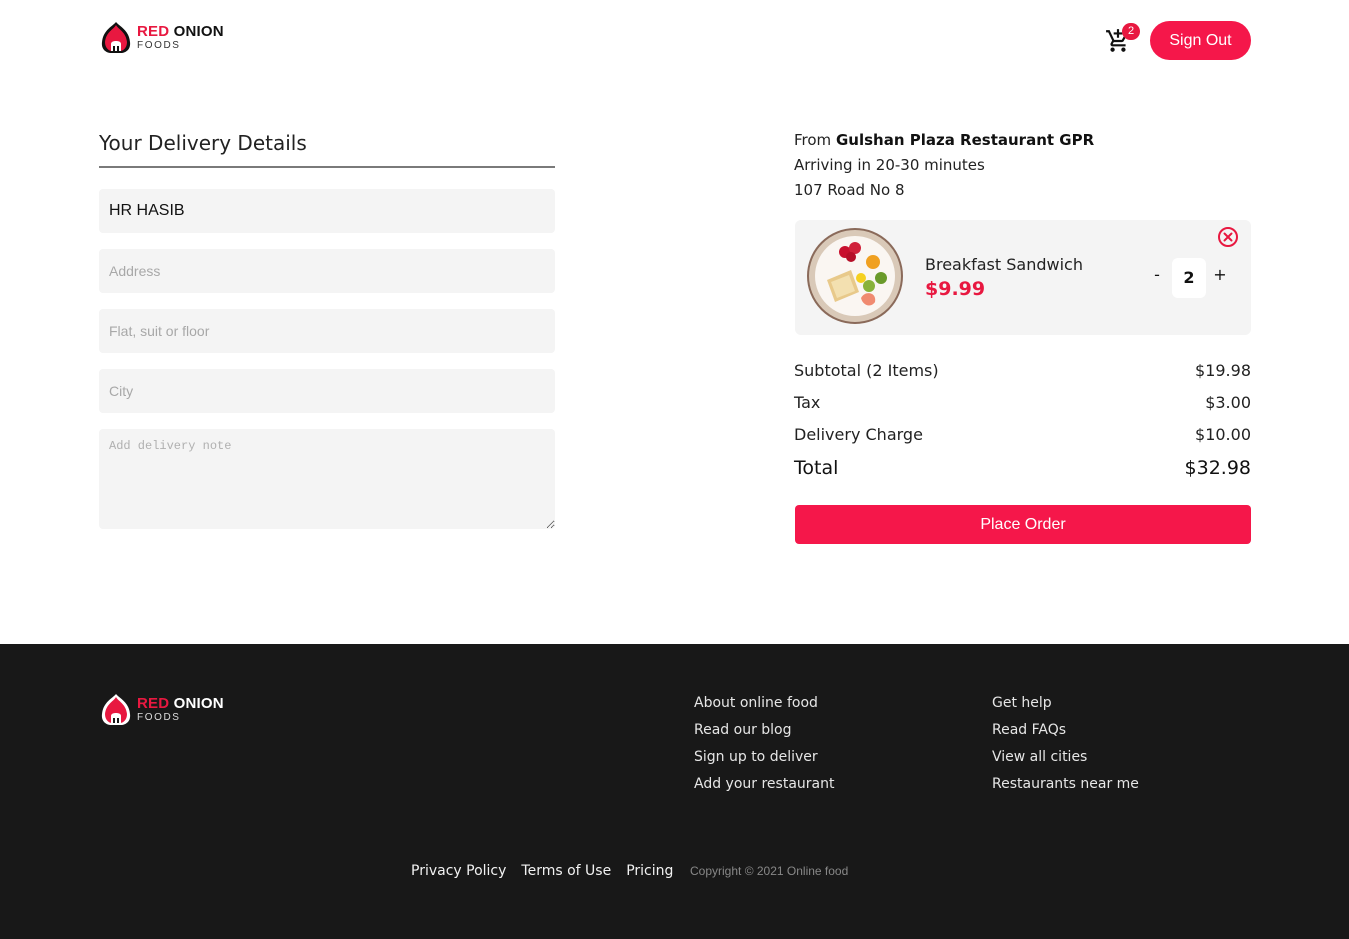 The height and width of the screenshot is (939, 1349). What do you see at coordinates (858, 434) in the screenshot?
I see `delivery-charge-label: Delivery Charge` at bounding box center [858, 434].